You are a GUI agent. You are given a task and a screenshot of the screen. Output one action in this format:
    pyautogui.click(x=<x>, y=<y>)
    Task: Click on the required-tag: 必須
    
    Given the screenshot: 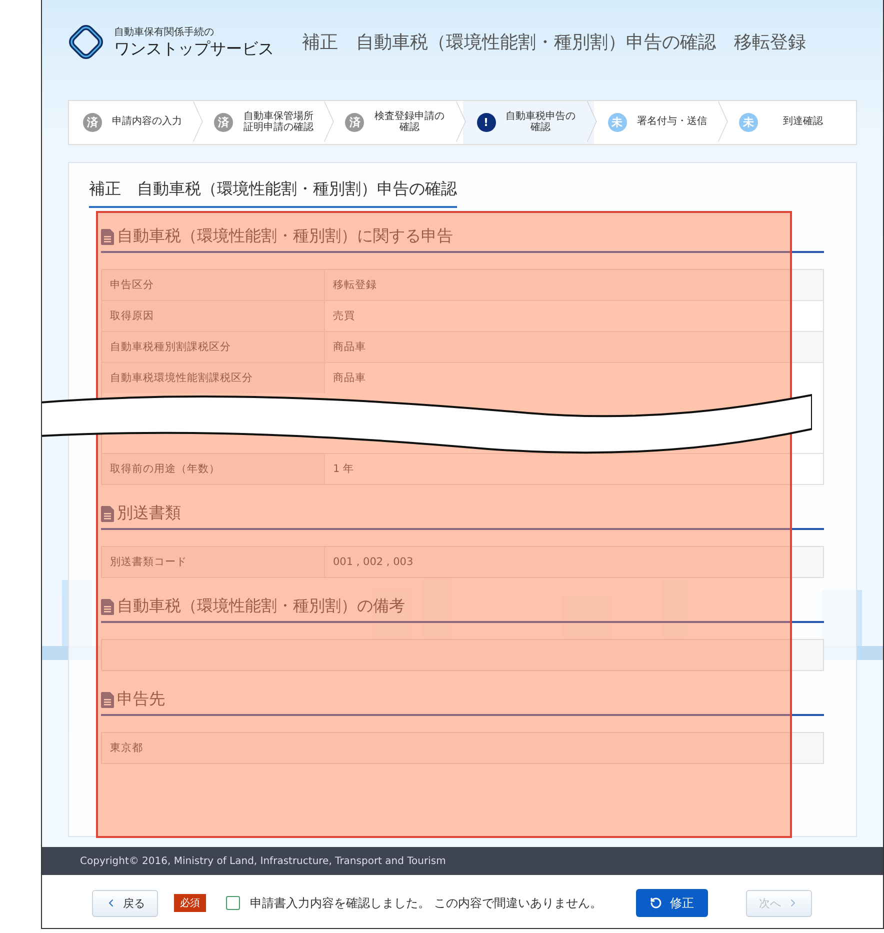 What is the action you would take?
    pyautogui.click(x=190, y=903)
    